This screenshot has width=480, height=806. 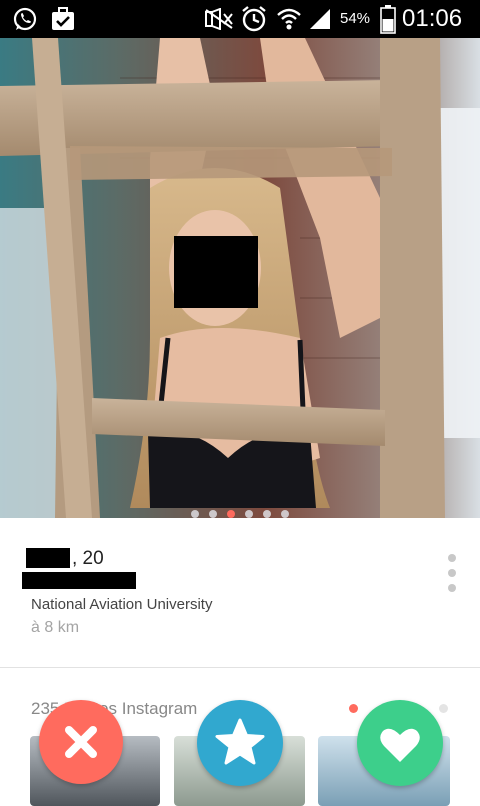 What do you see at coordinates (432, 18) in the screenshot?
I see `clock: 01:06` at bounding box center [432, 18].